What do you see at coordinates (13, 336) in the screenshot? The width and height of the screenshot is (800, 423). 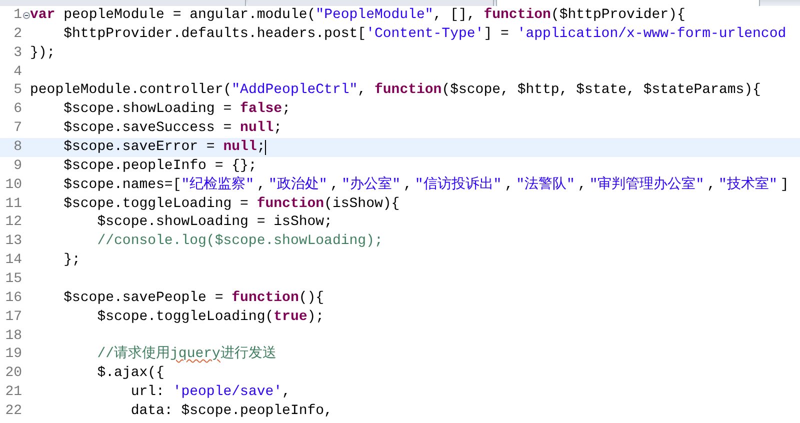 I see `line-number: 18` at bounding box center [13, 336].